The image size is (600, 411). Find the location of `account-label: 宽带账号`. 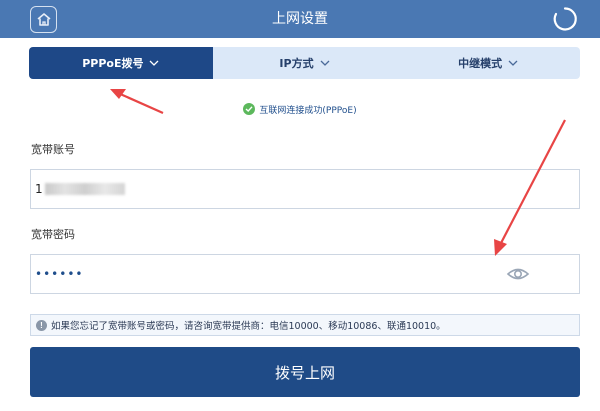

account-label: 宽带账号 is located at coordinates (53, 149).